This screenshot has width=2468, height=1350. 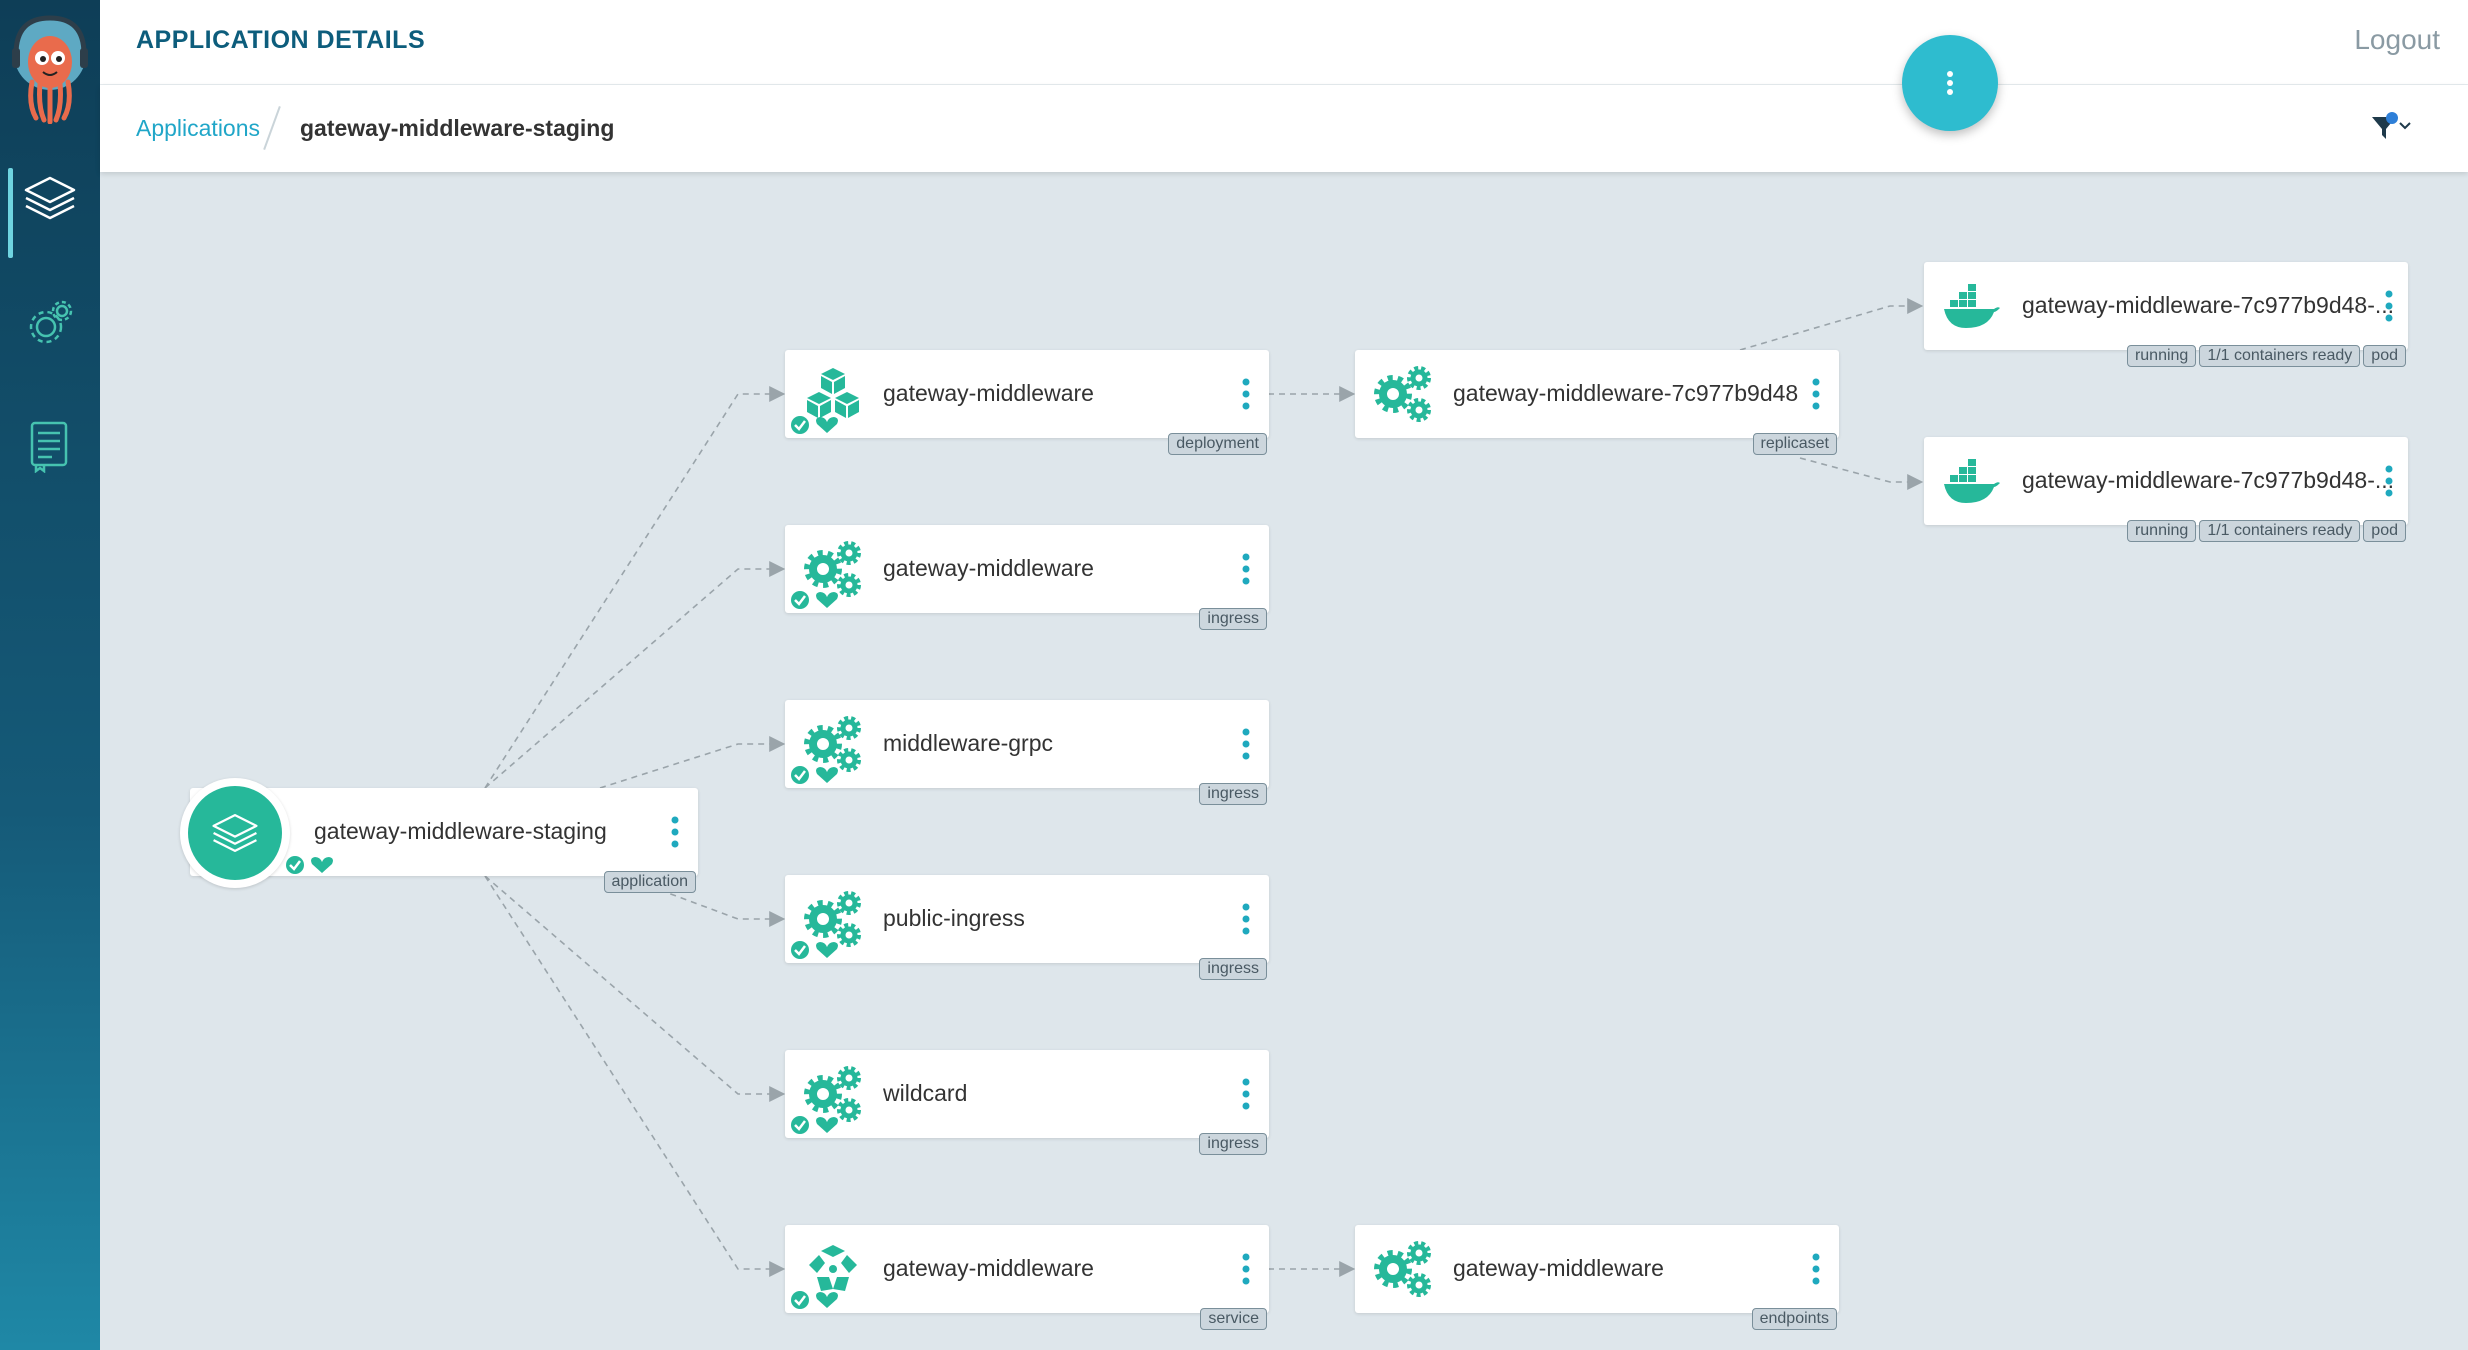 I want to click on resource-node-ingress: gateway-middleware ingress, so click(x=1027, y=577).